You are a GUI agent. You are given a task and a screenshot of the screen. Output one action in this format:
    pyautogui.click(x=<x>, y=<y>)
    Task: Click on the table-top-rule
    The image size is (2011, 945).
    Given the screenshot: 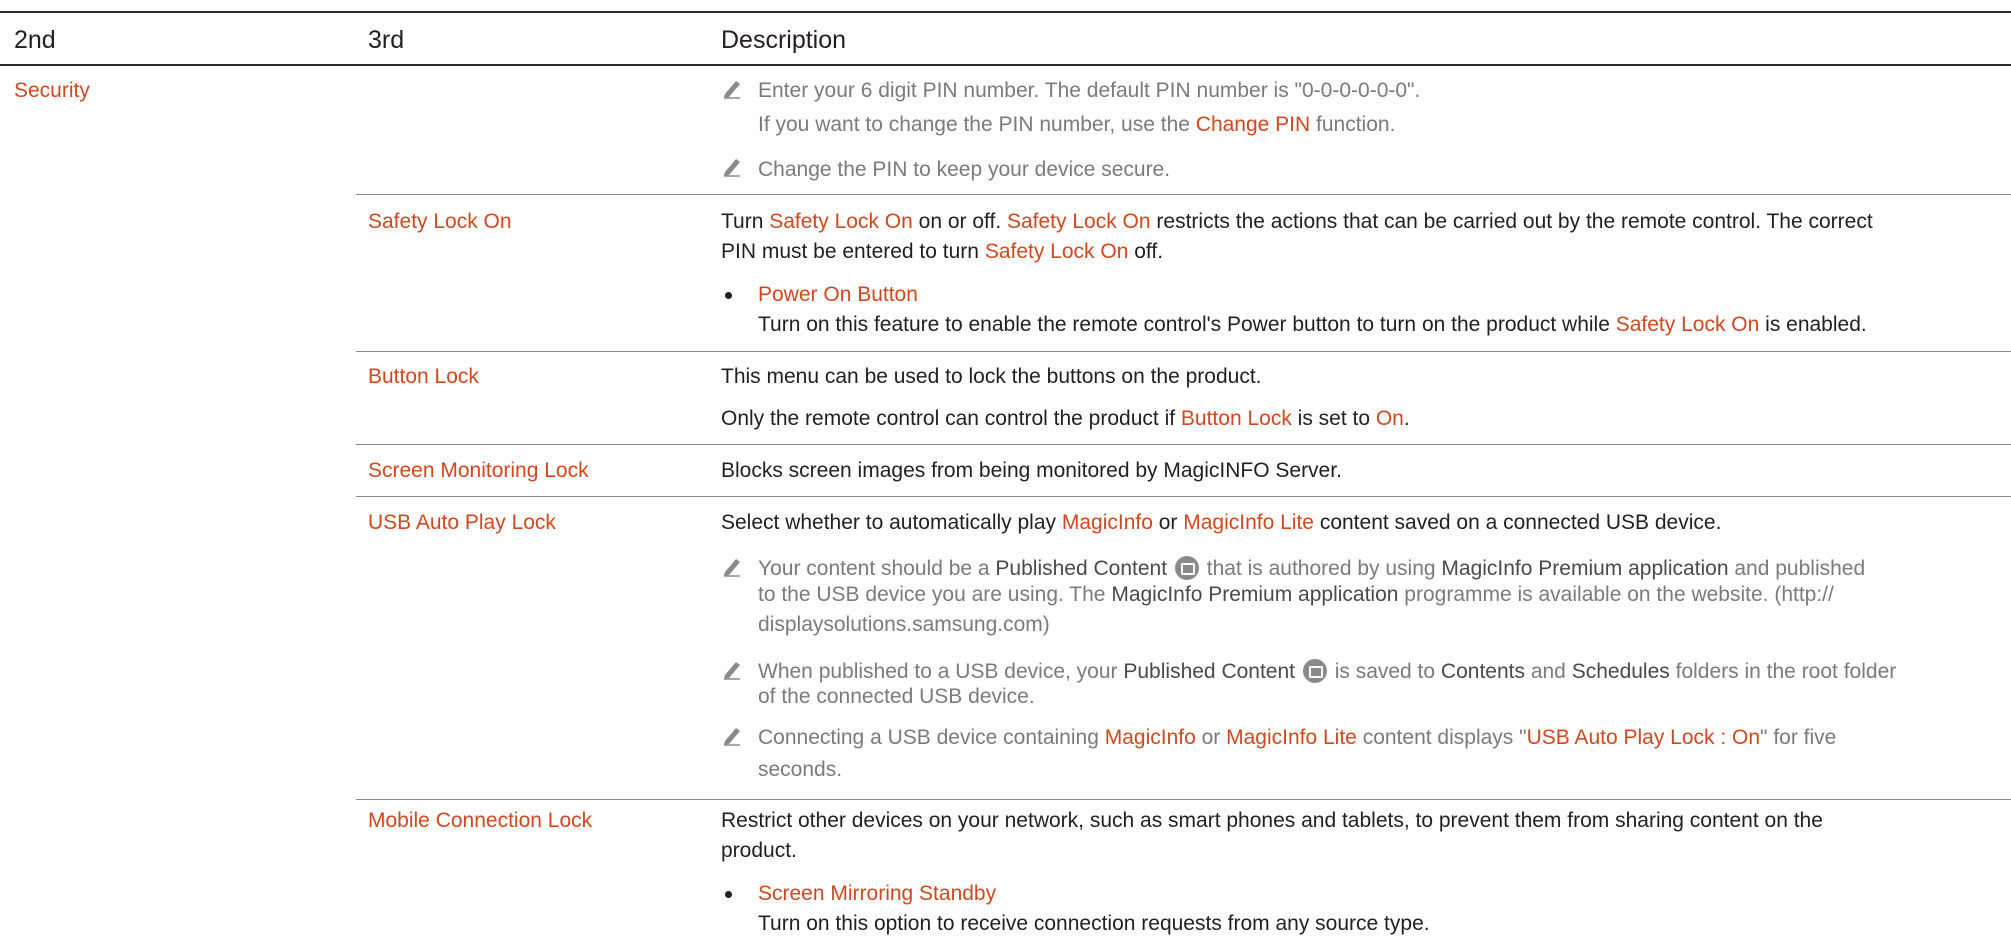 What is the action you would take?
    pyautogui.click(x=1005, y=12)
    